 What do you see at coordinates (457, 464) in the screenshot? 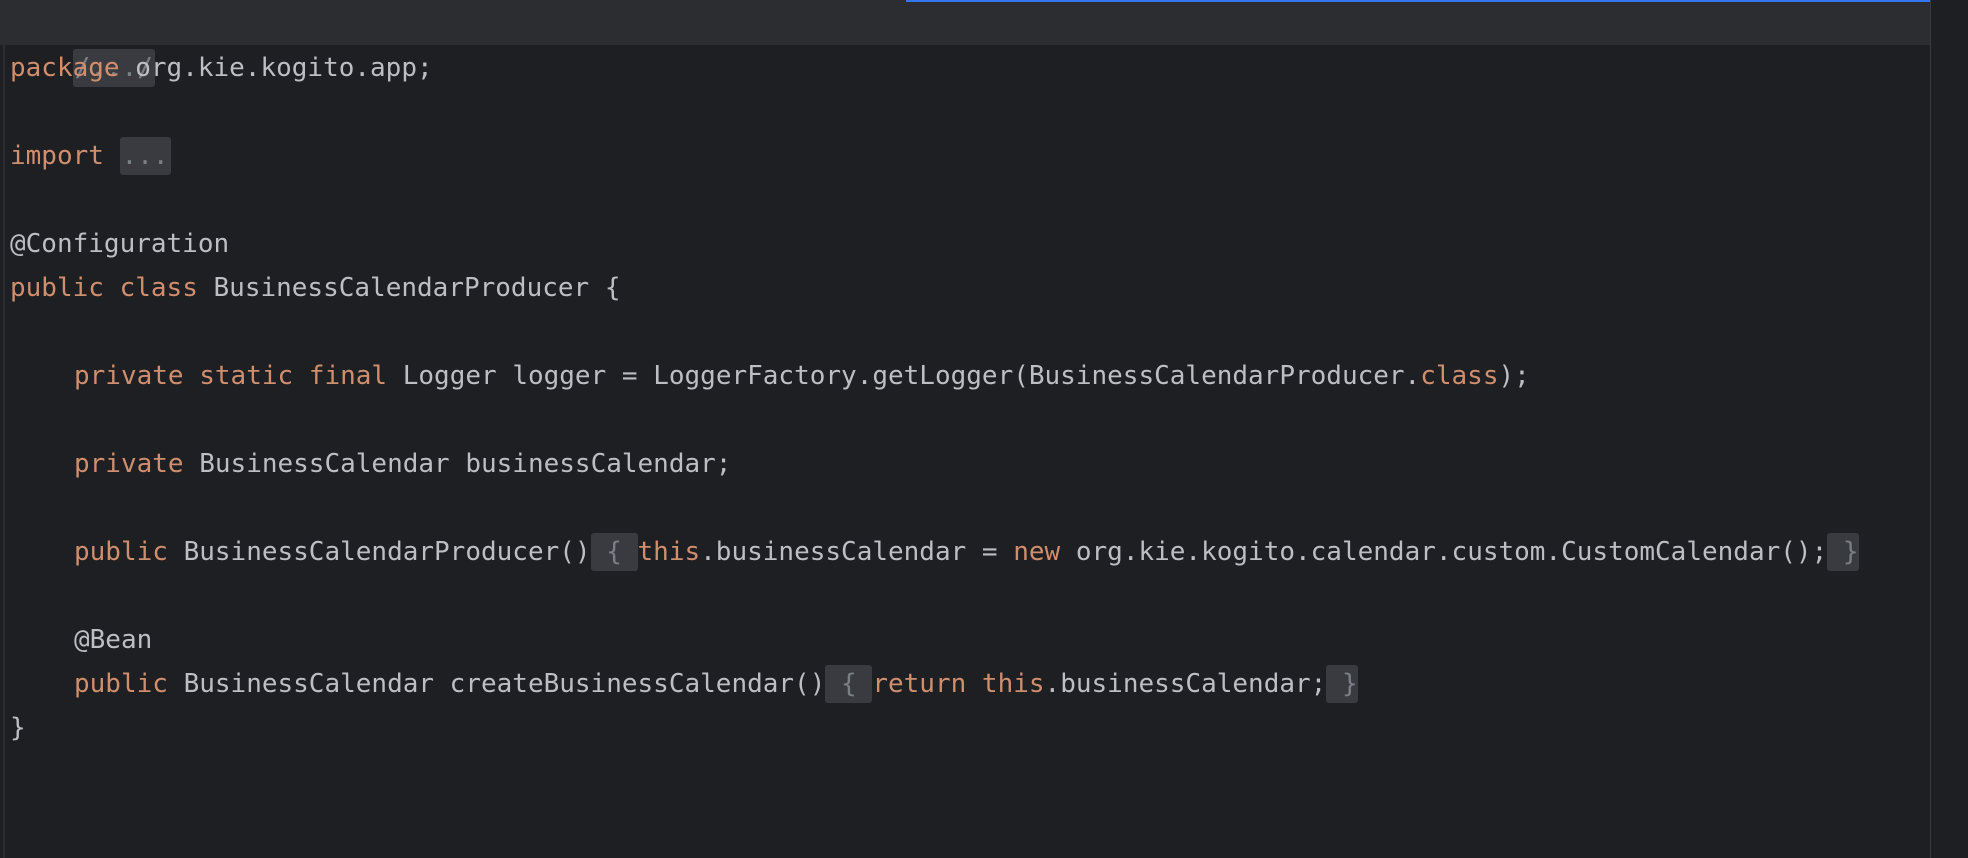
I see `calendar-field-decl: BusinessCalendar businessCalendar;` at bounding box center [457, 464].